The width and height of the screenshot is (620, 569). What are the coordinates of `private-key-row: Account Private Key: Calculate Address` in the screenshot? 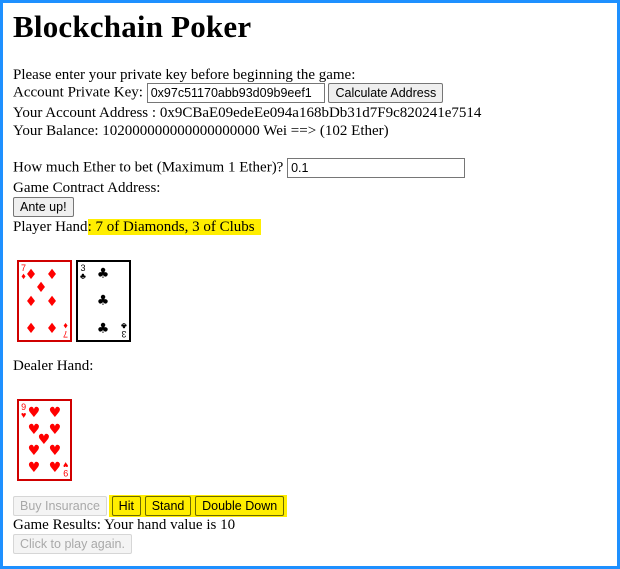 It's located at (228, 93).